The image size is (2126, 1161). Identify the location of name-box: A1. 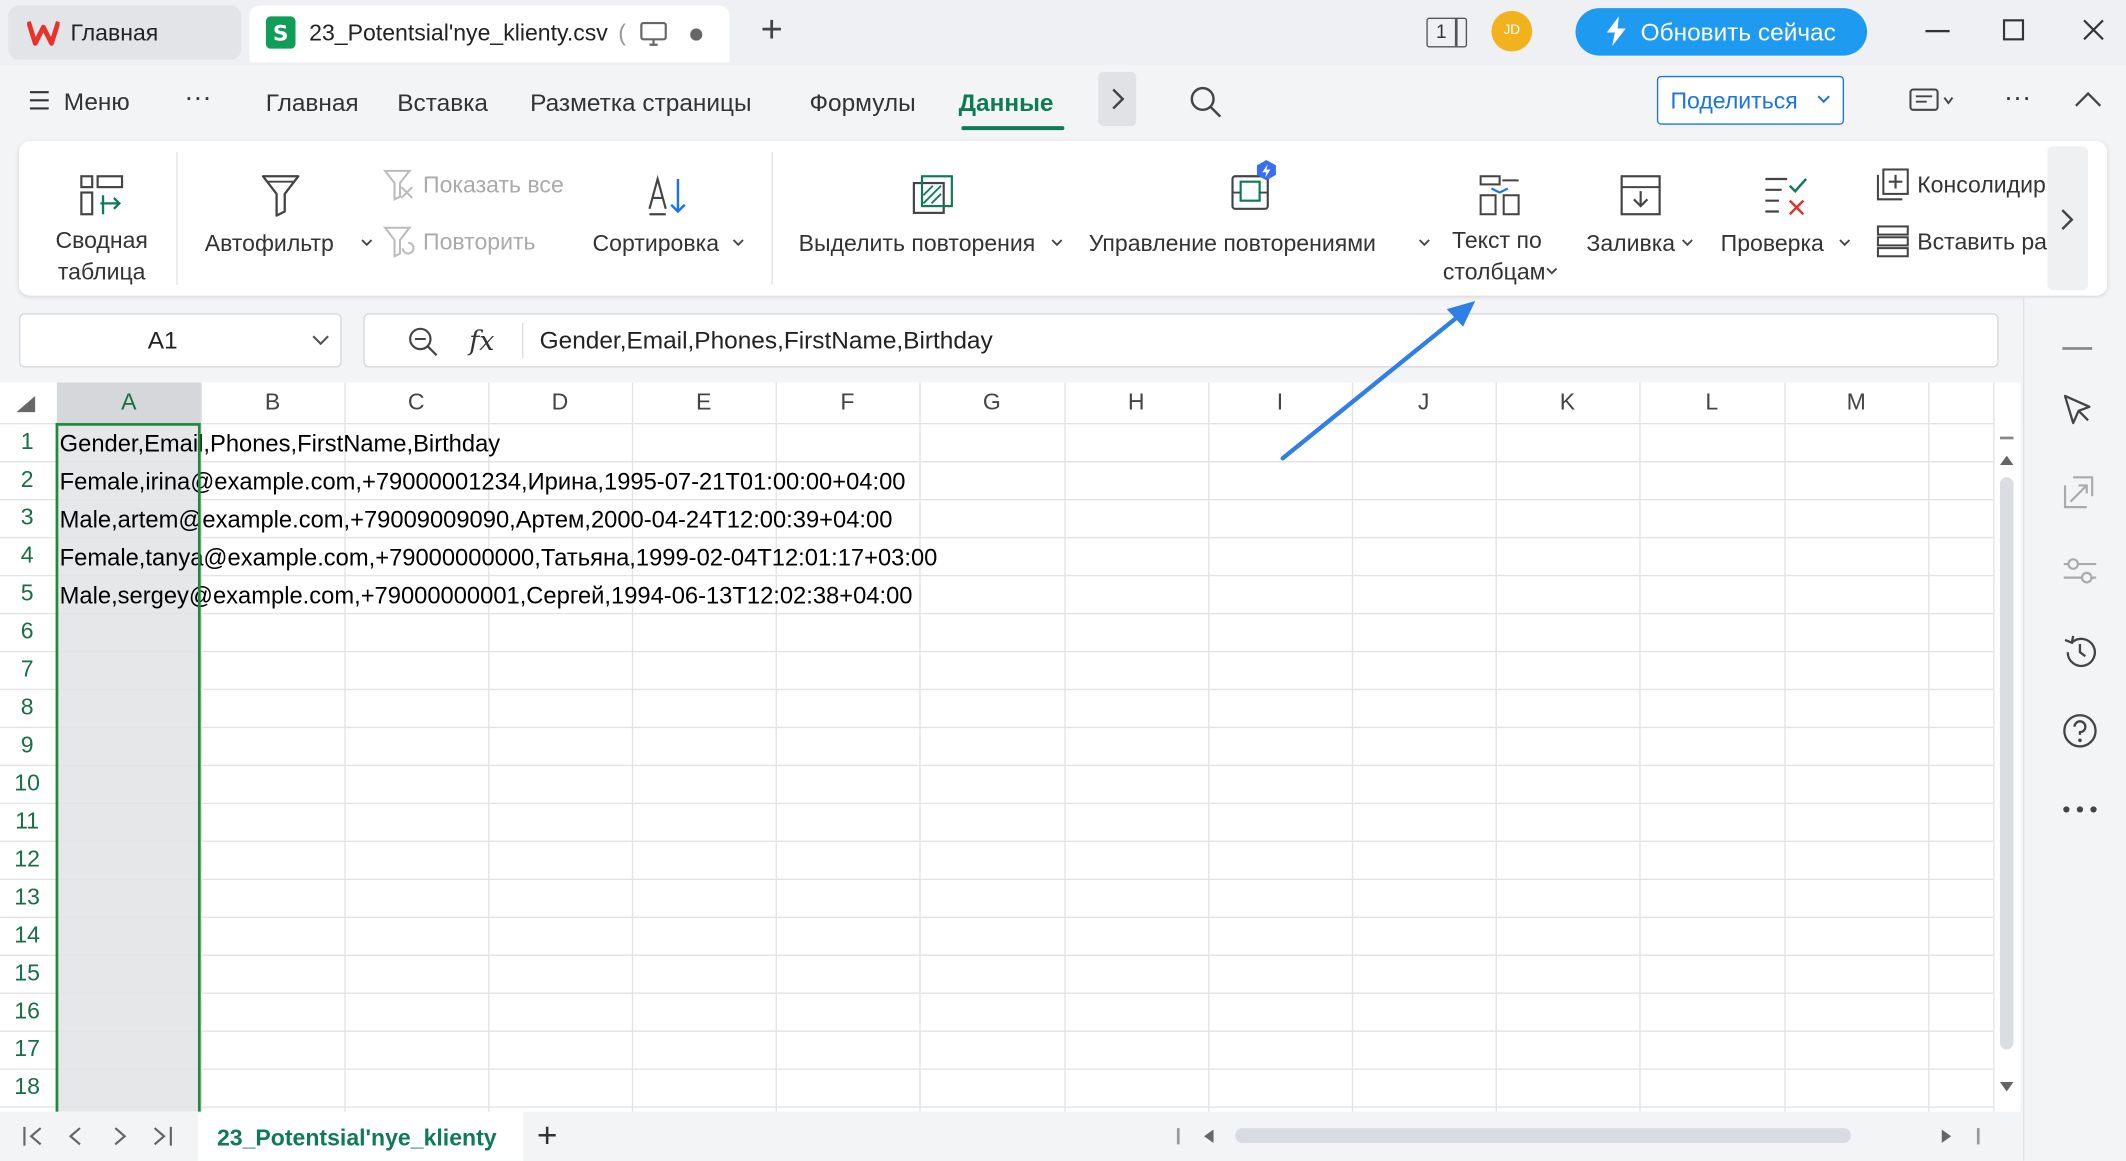
(180, 340).